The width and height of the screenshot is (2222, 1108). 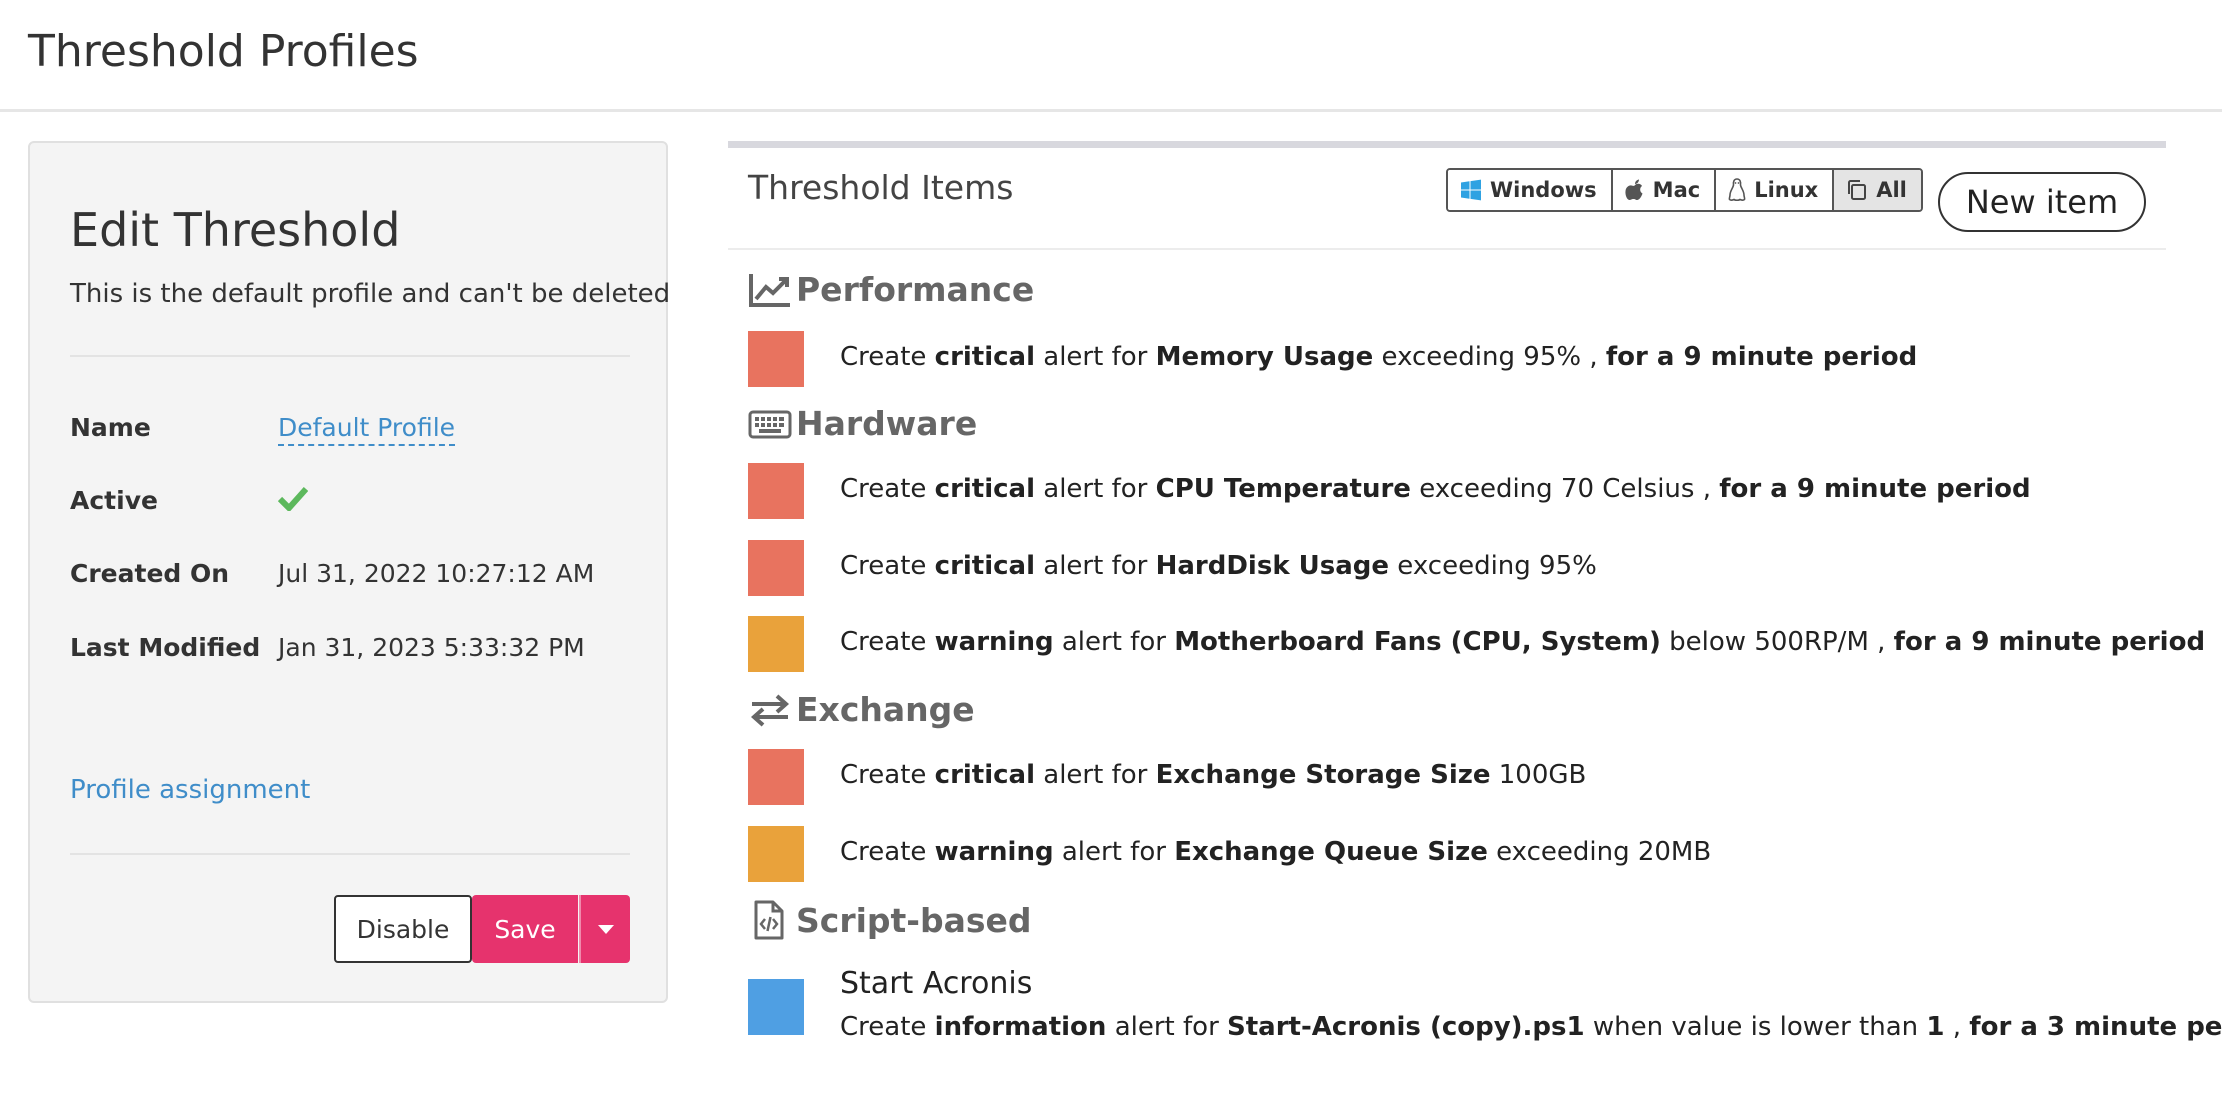 What do you see at coordinates (881, 187) in the screenshot?
I see `threshold-items-title: Threshold Items` at bounding box center [881, 187].